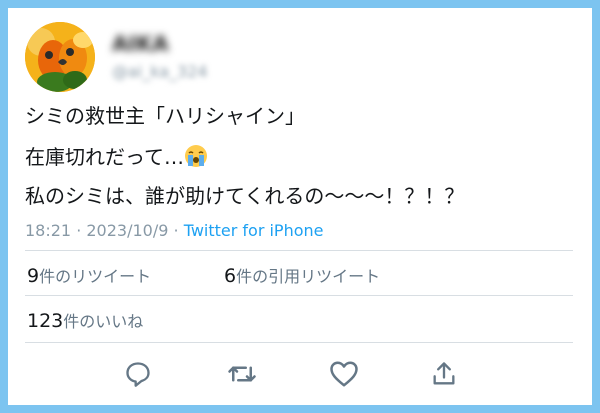 The image size is (600, 413). I want to click on tweet-source-link: Twitter for iPhone, so click(254, 230).